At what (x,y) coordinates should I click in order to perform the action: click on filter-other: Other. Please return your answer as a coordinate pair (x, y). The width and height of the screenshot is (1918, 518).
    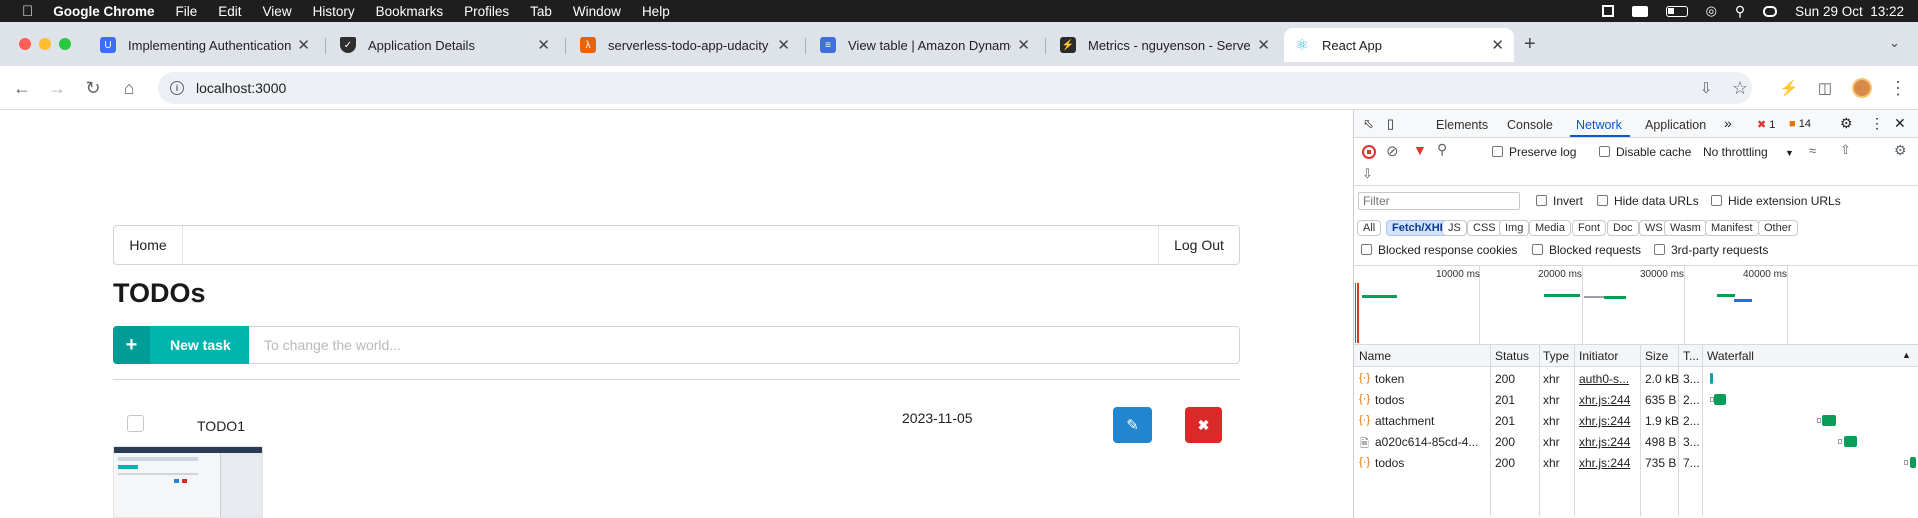
    Looking at the image, I should click on (1778, 228).